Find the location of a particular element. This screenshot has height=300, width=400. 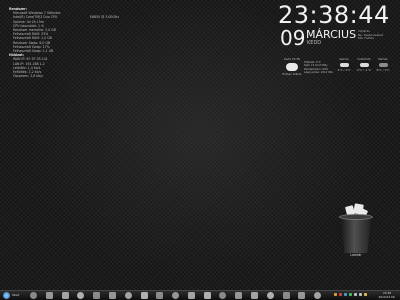

paint-icon is located at coordinates (175, 295).